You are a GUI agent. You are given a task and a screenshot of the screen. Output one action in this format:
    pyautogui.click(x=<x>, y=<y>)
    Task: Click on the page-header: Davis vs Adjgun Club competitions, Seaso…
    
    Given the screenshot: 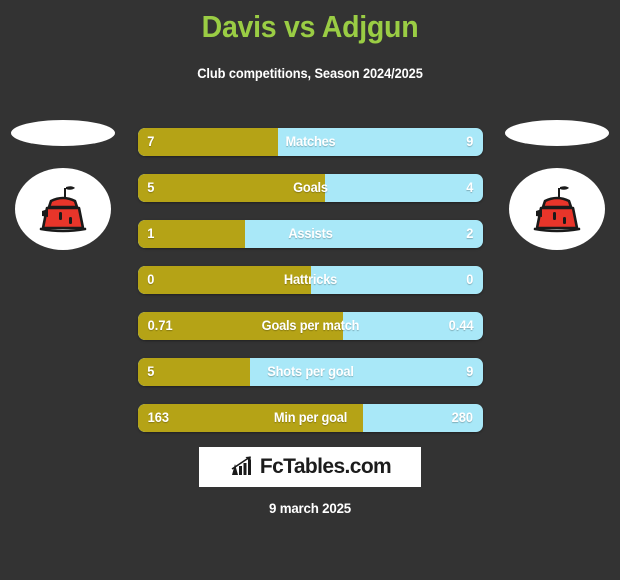 What is the action you would take?
    pyautogui.click(x=310, y=40)
    